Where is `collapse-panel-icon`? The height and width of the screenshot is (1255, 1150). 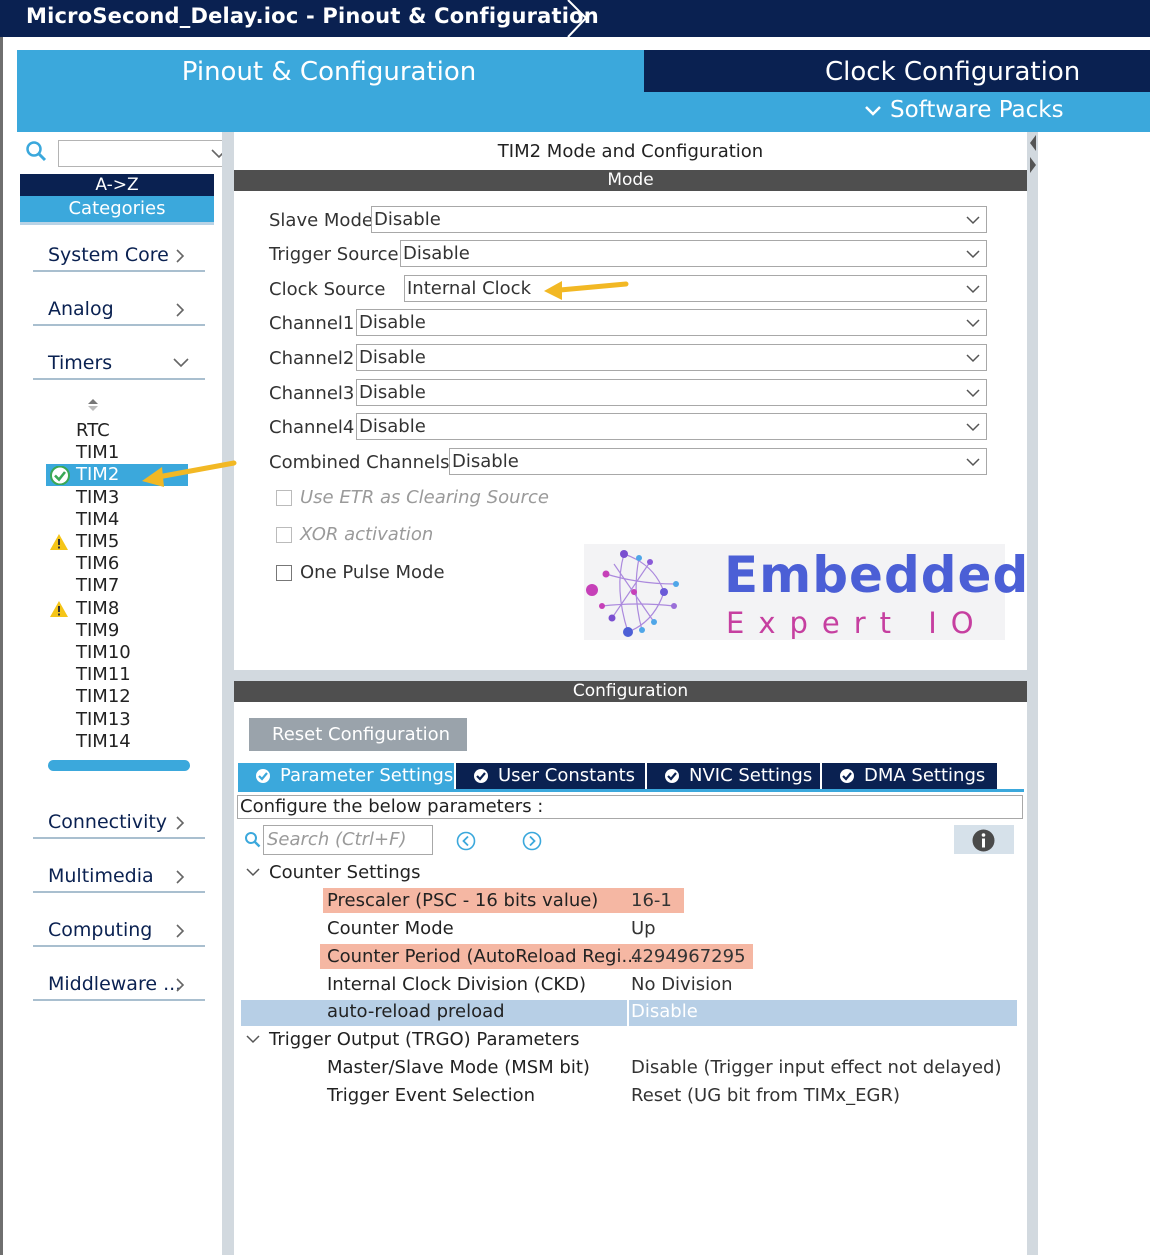 collapse-panel-icon is located at coordinates (1032, 154).